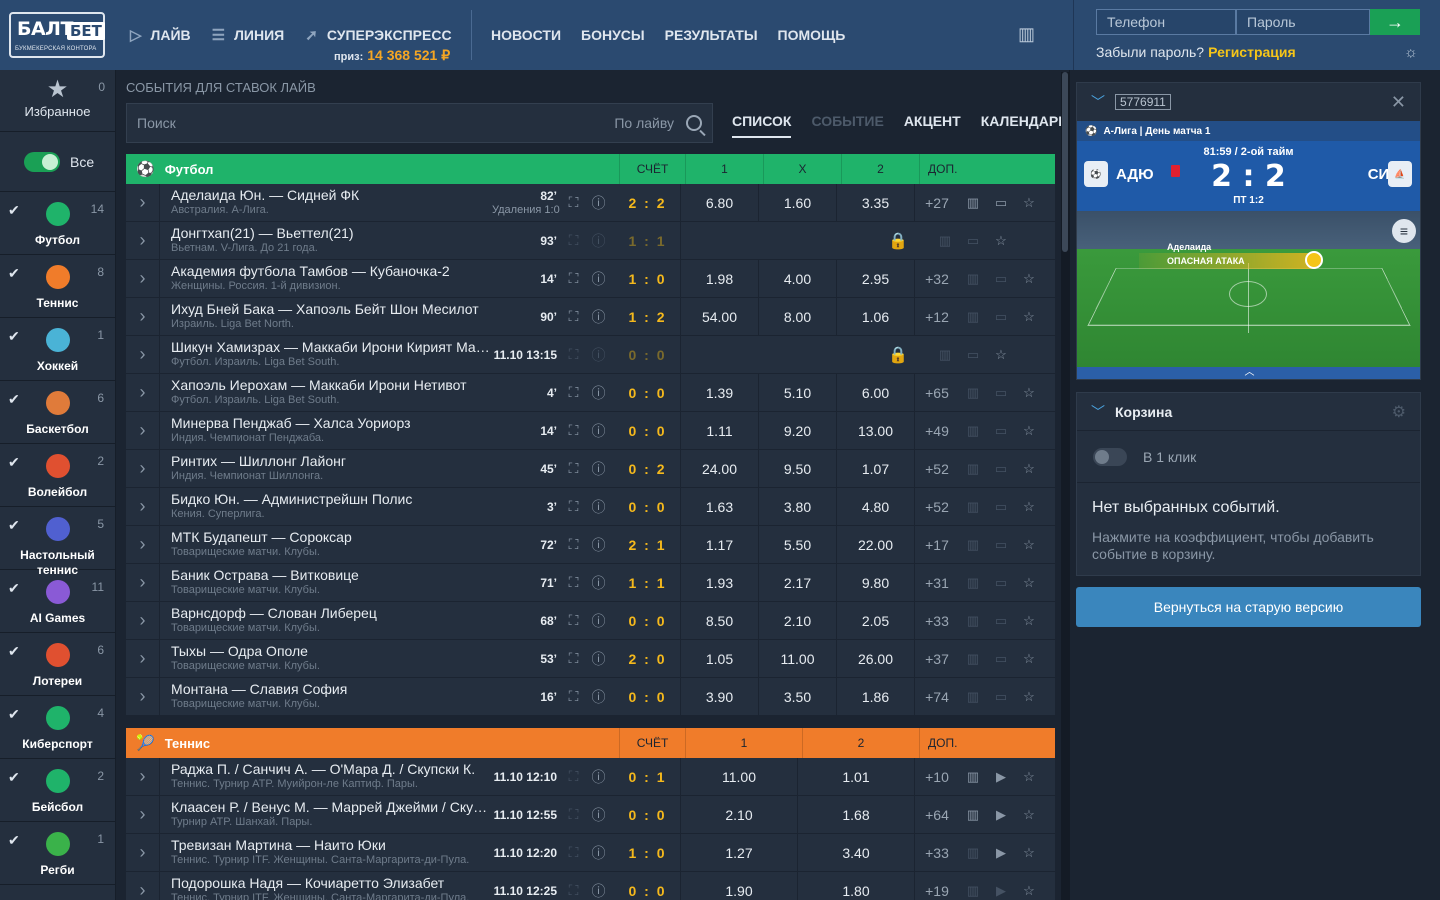 The image size is (1440, 900). What do you see at coordinates (936, 468) in the screenshot?
I see `more-markets: +52` at bounding box center [936, 468].